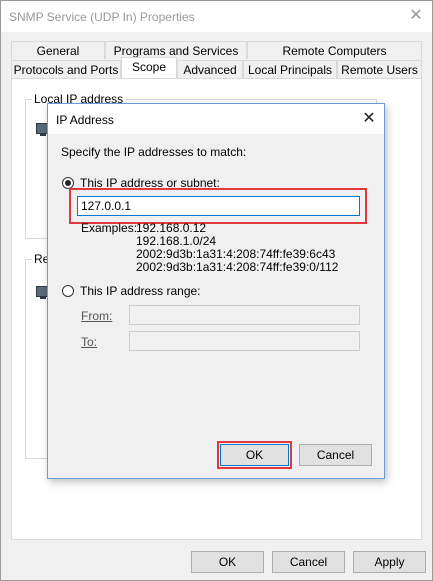 The width and height of the screenshot is (433, 581). What do you see at coordinates (68, 291) in the screenshot?
I see `radio-ip-range` at bounding box center [68, 291].